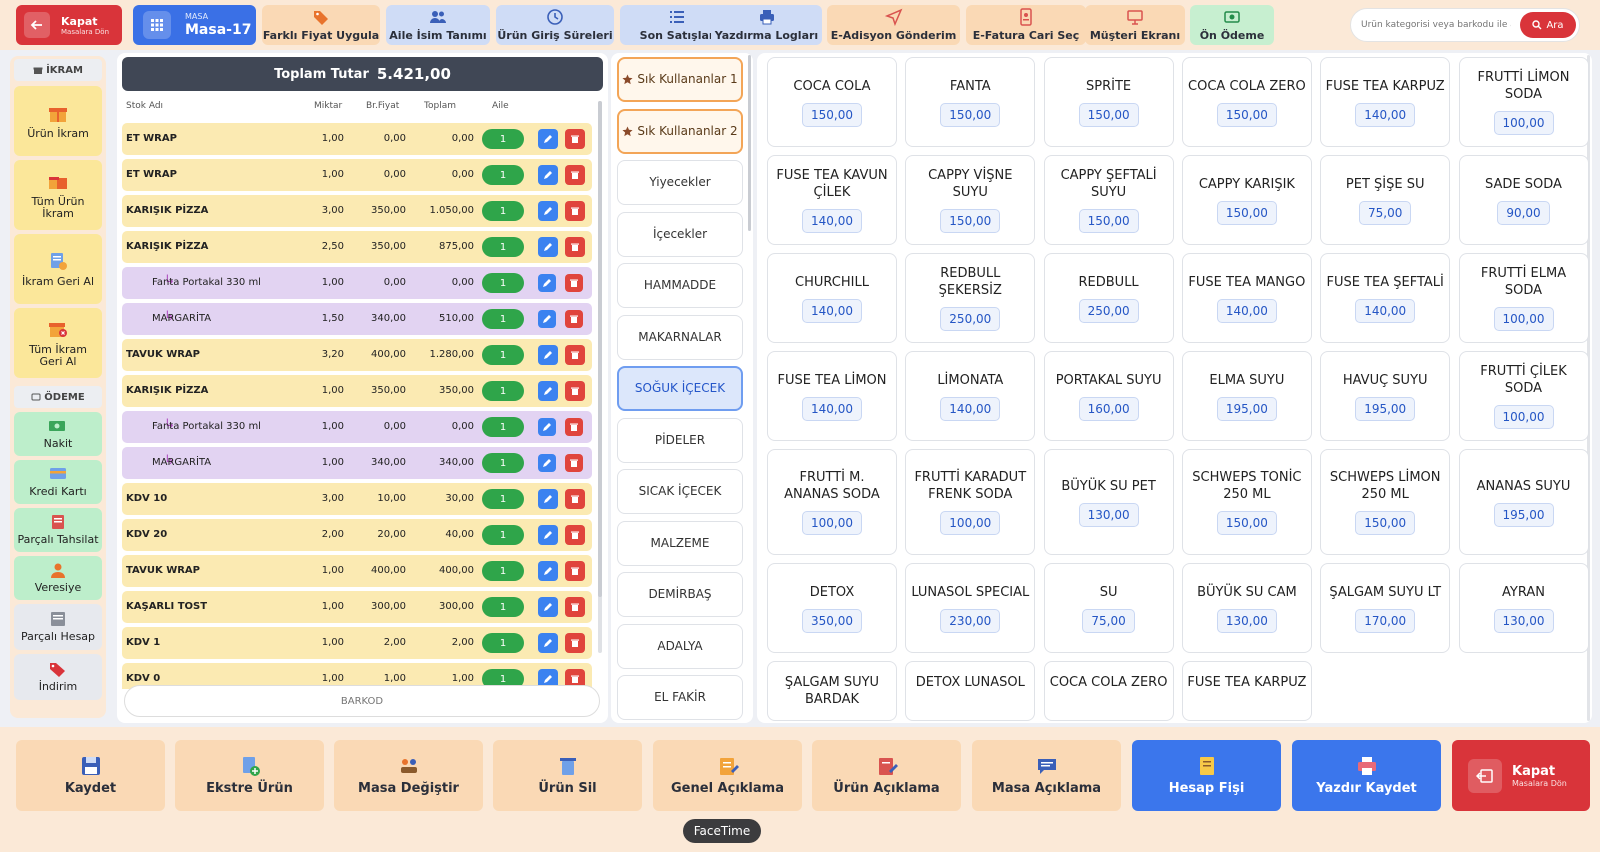  I want to click on product-card: CAPPY KARIŞIK 150,00, so click(1246, 200).